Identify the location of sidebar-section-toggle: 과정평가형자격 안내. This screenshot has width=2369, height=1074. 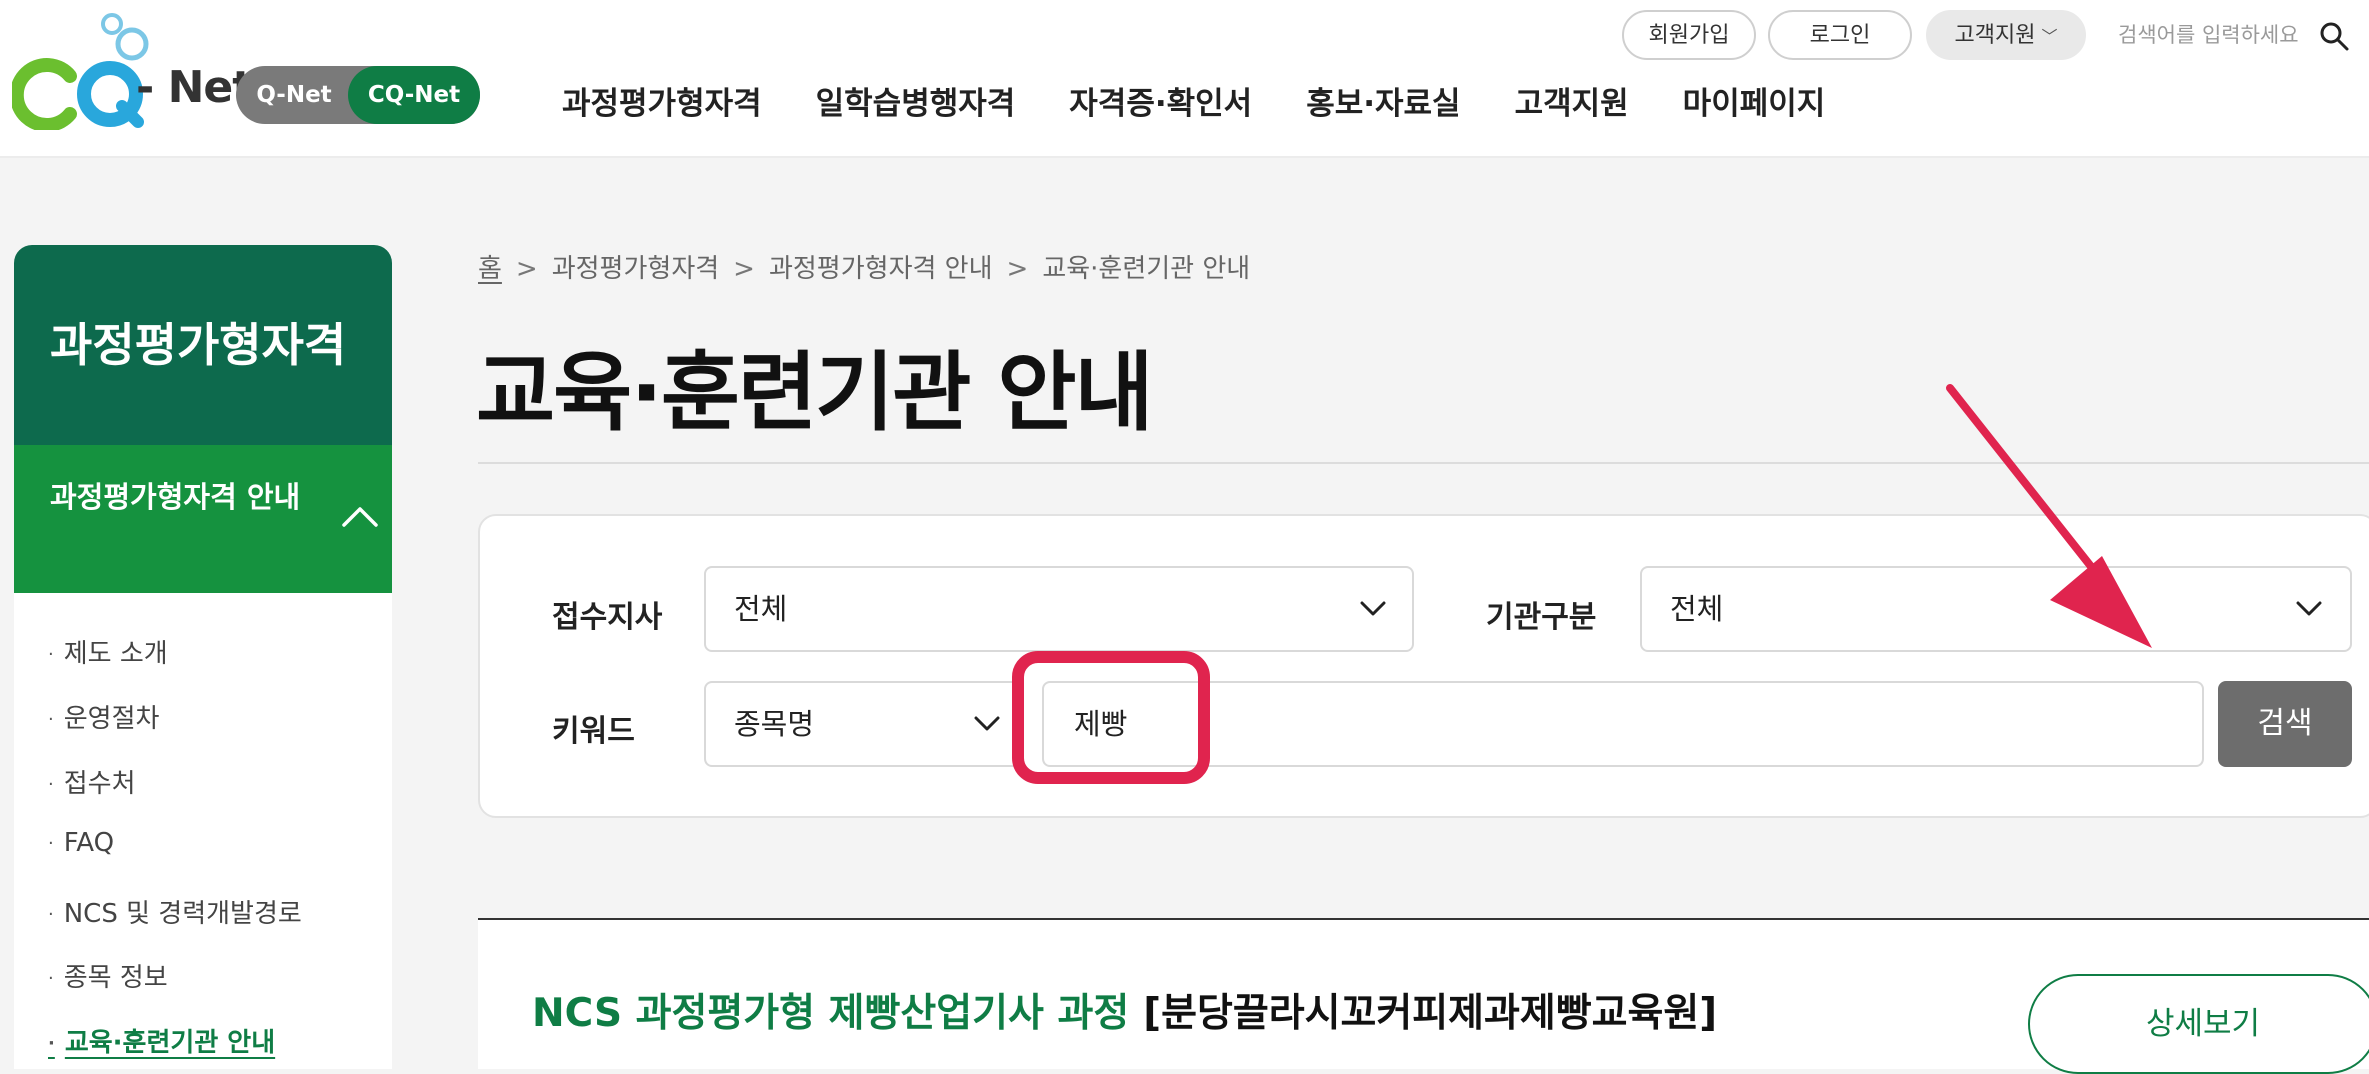
(203, 519).